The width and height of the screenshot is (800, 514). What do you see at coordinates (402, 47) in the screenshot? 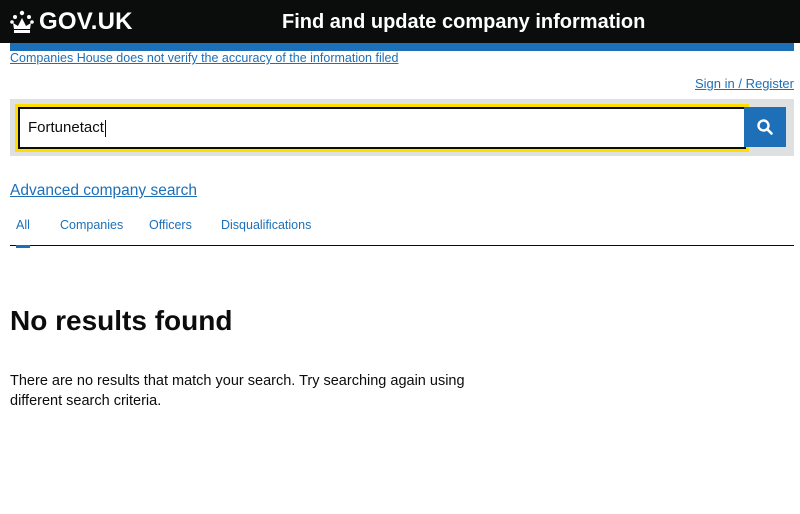
I see `header-accent-bar` at bounding box center [402, 47].